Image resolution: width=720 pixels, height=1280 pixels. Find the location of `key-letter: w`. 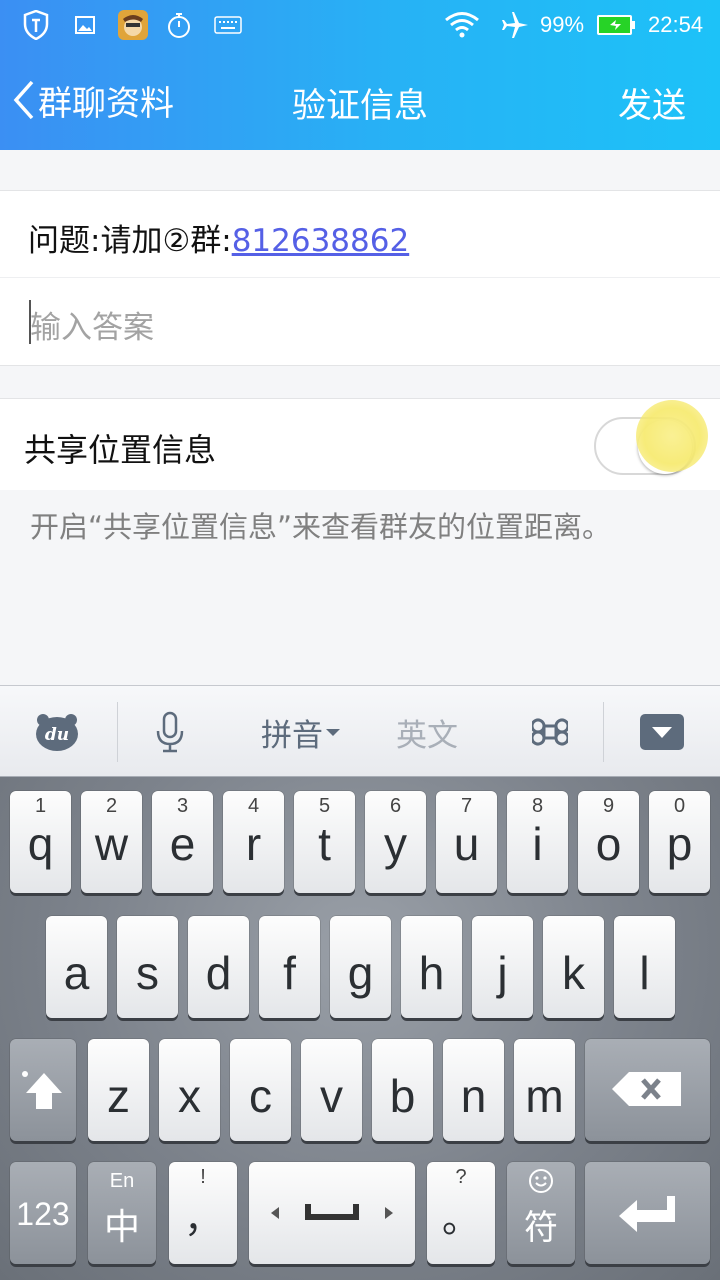

key-letter: w is located at coordinates (111, 844).